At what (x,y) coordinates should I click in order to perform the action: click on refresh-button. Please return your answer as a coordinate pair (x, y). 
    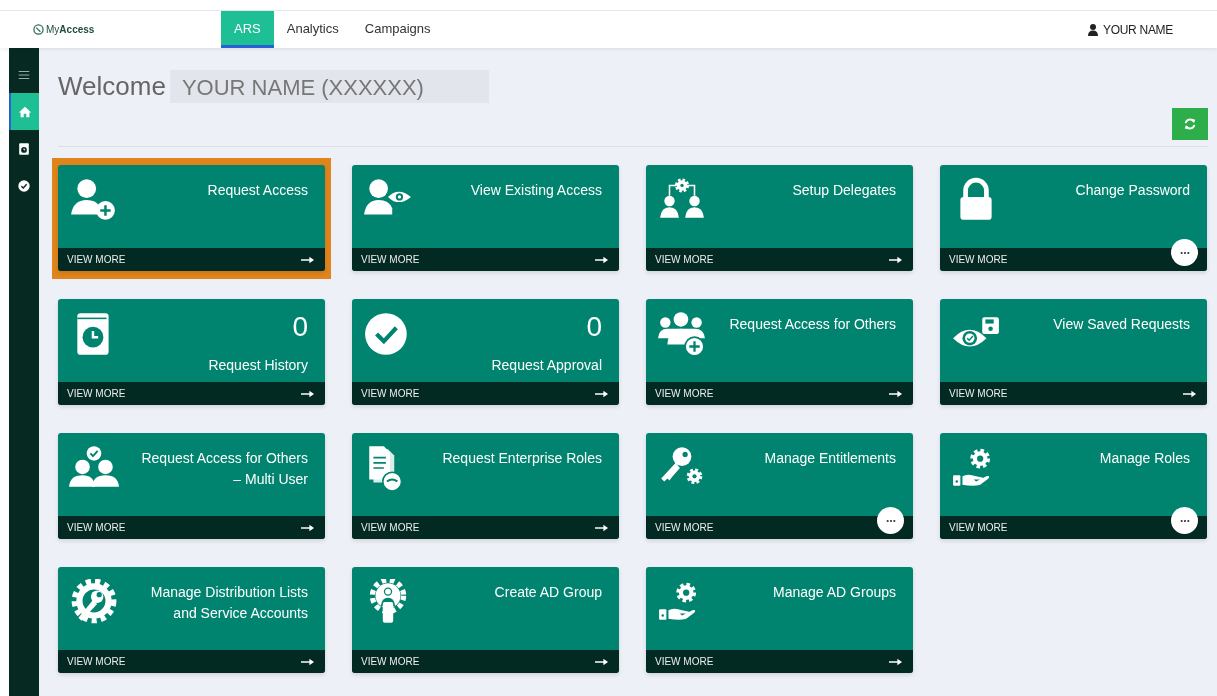
    Looking at the image, I should click on (1190, 124).